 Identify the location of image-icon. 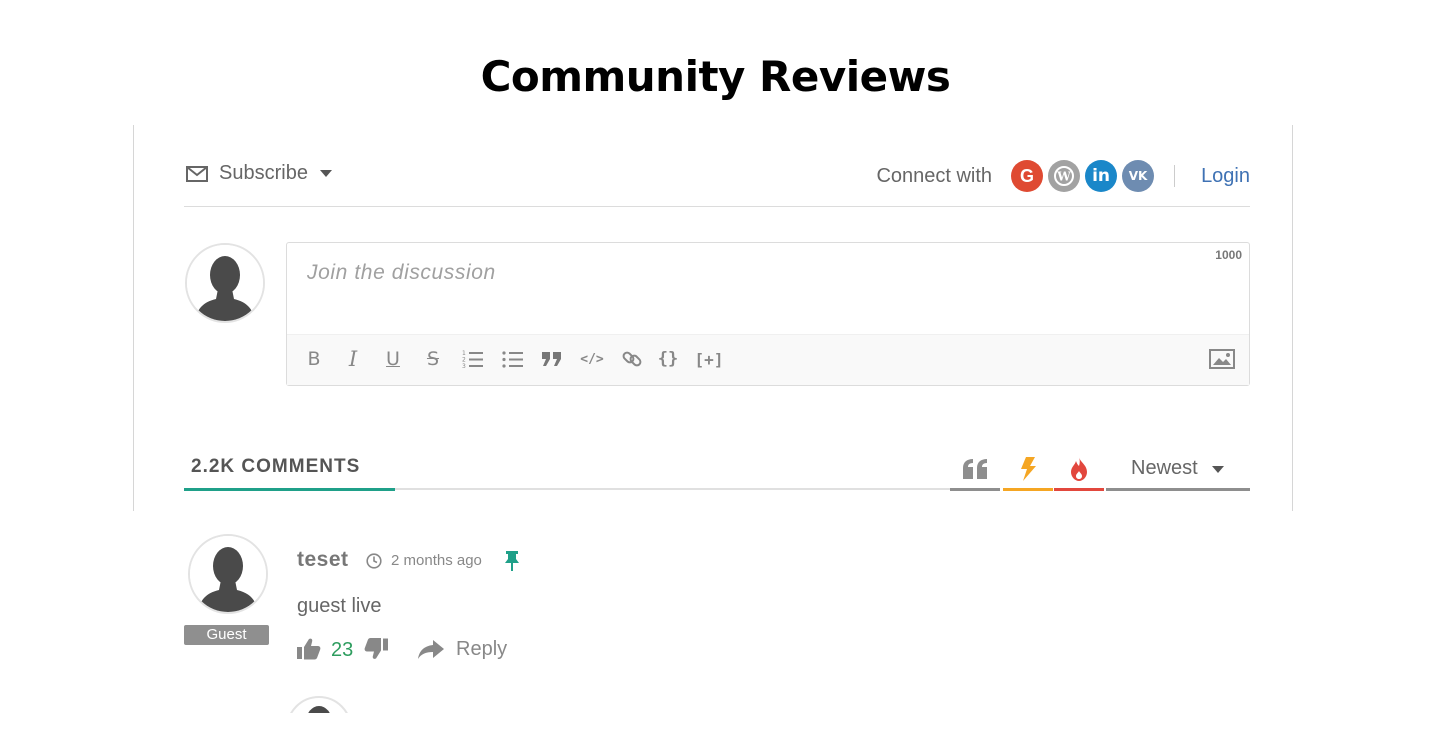
(1222, 359).